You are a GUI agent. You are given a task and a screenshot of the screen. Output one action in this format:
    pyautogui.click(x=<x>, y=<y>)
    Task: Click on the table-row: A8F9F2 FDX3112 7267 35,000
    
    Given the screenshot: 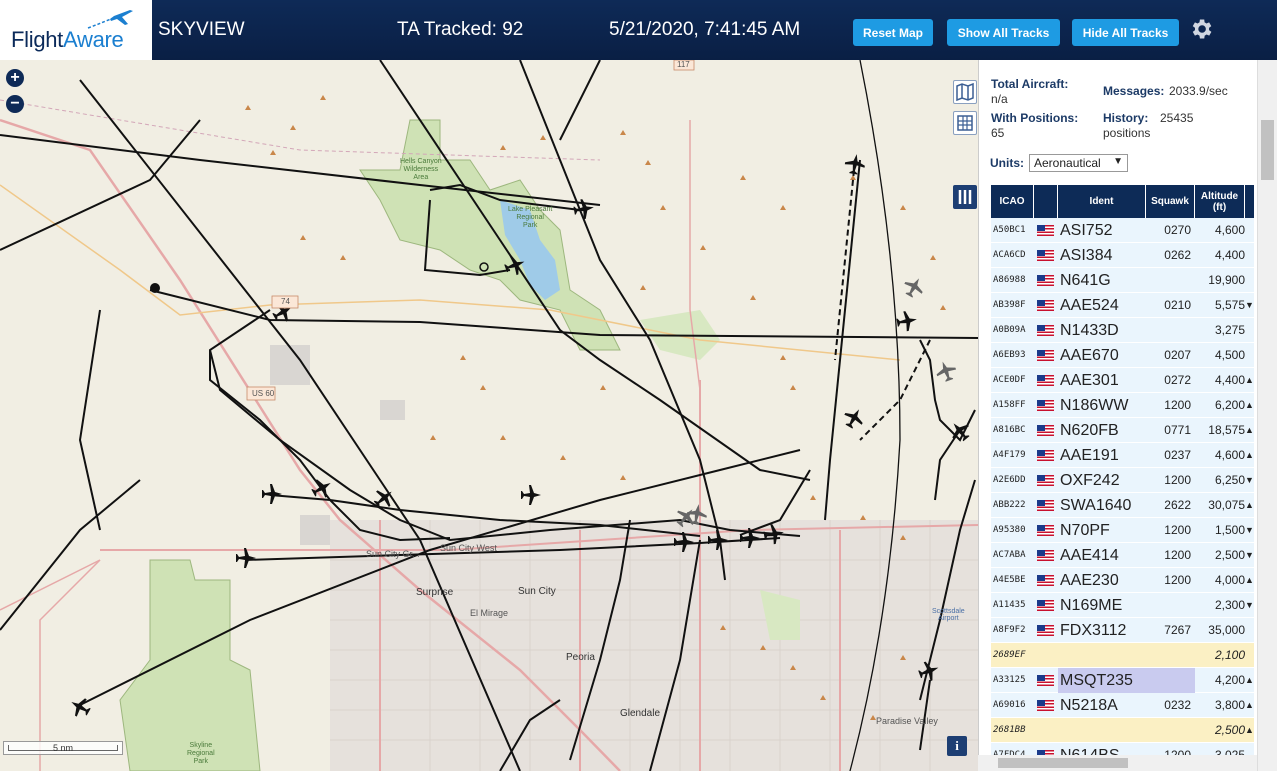 What is the action you would take?
    pyautogui.click(x=1122, y=630)
    